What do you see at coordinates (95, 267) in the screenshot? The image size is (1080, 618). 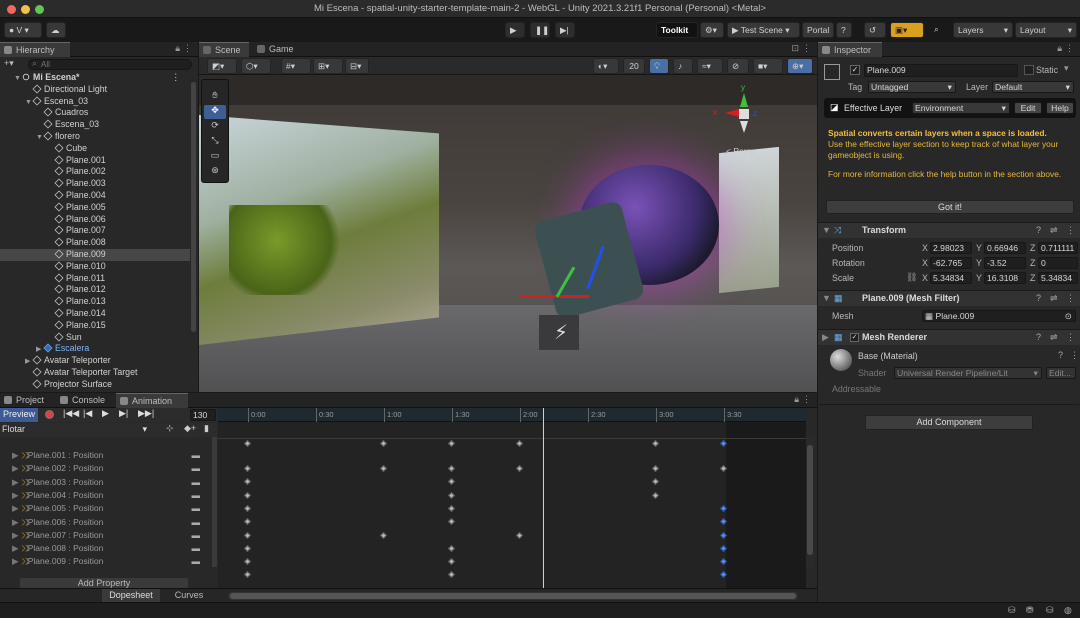 I see `hierarchy-item: Plane.010` at bounding box center [95, 267].